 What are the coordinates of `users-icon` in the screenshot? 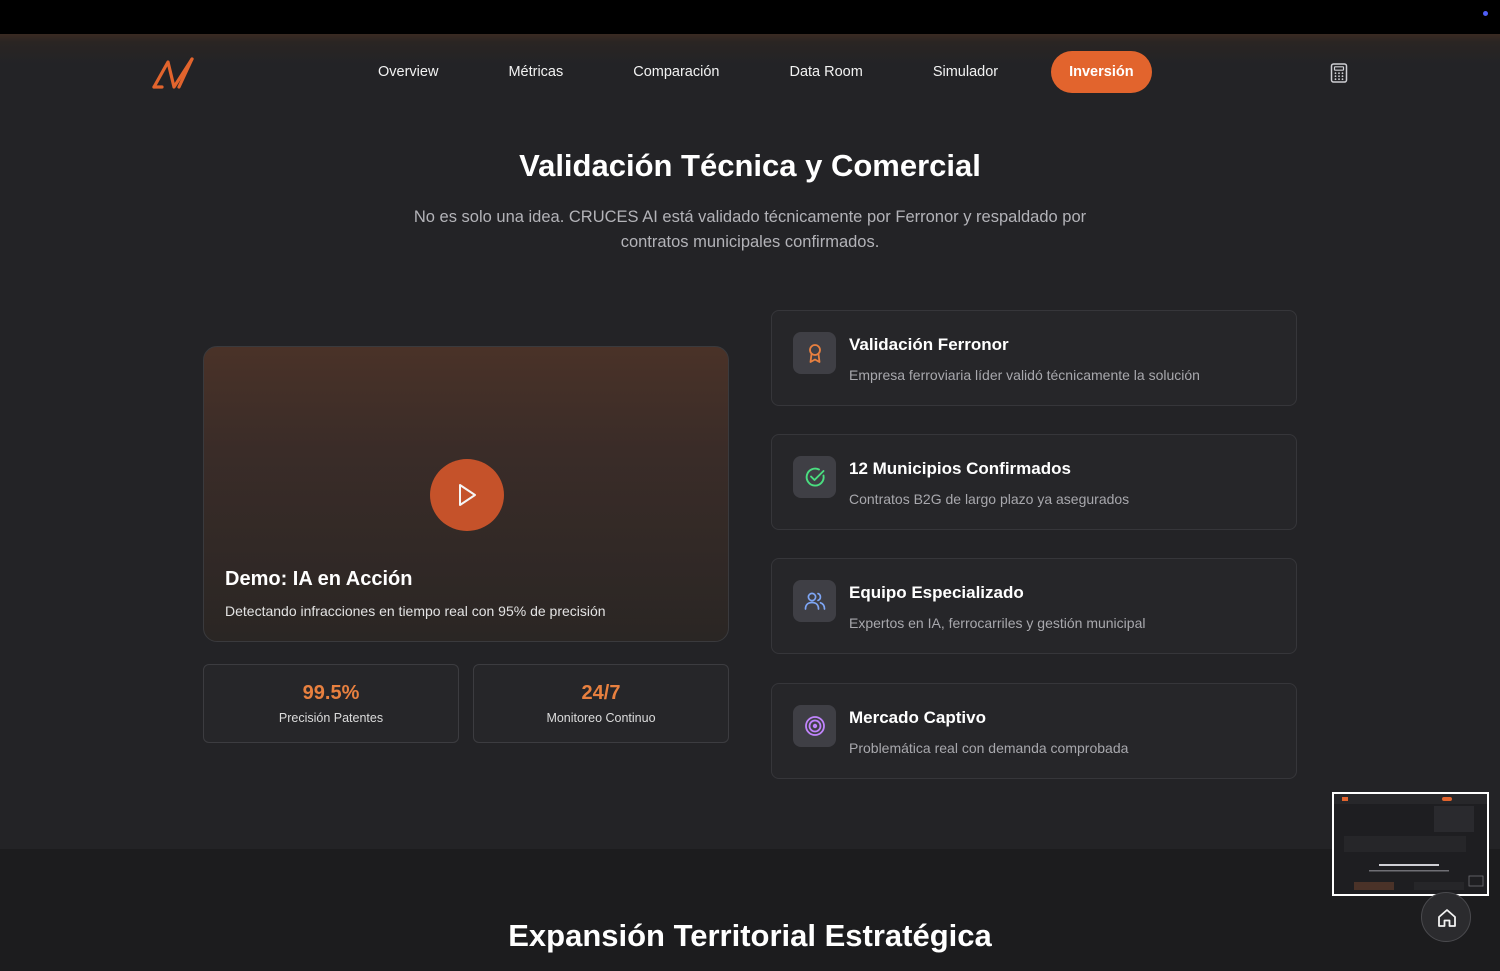 It's located at (815, 601).